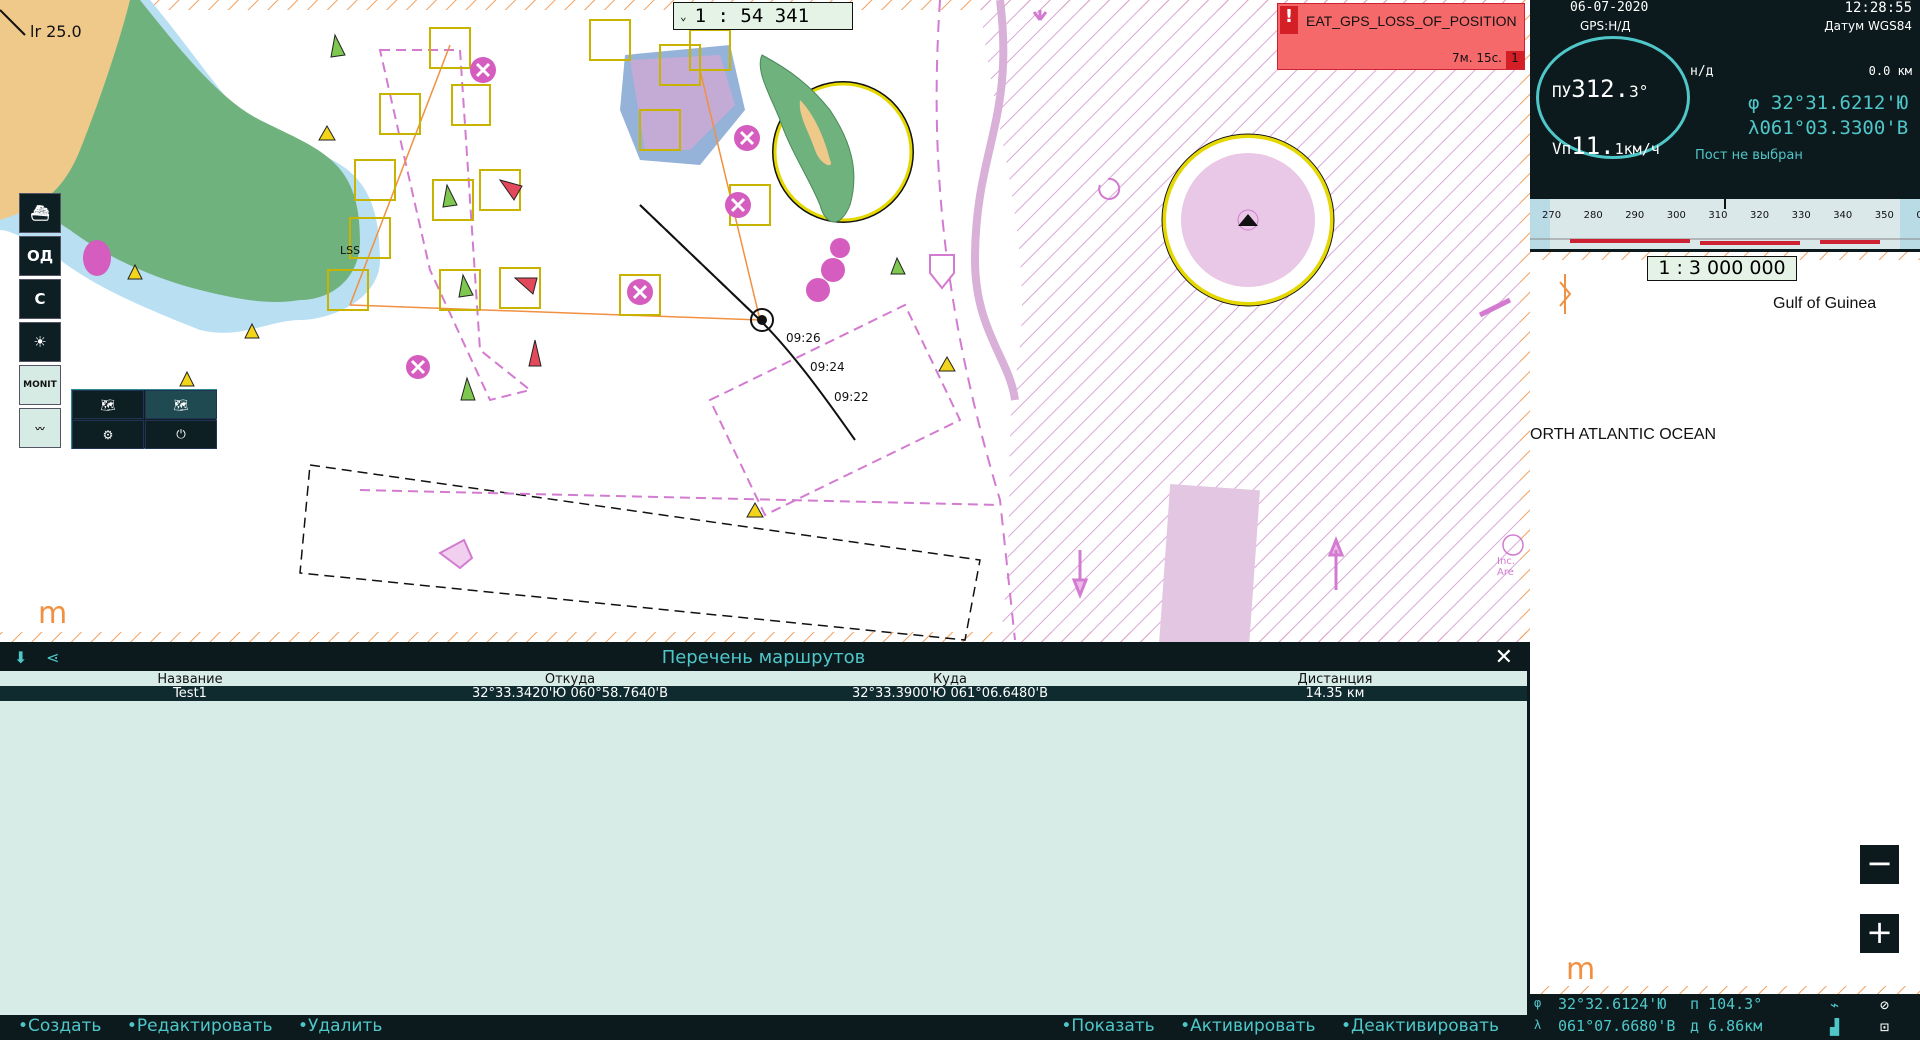  Describe the element at coordinates (52, 658) in the screenshot. I see `share-icon: ⋖` at that location.